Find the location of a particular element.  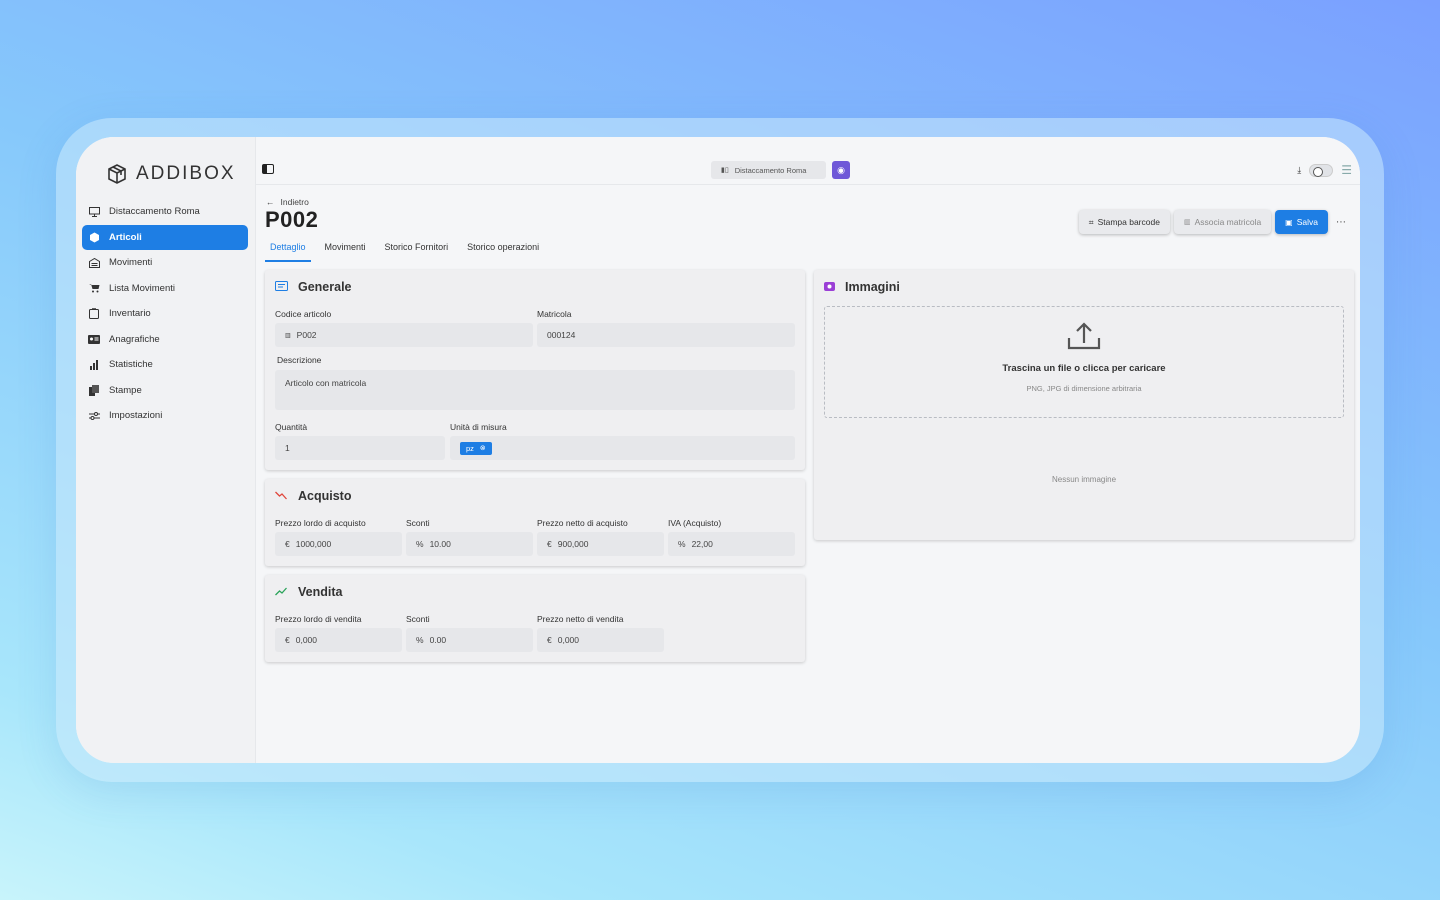

menu-lines-icon: ☰ is located at coordinates (1346, 170).